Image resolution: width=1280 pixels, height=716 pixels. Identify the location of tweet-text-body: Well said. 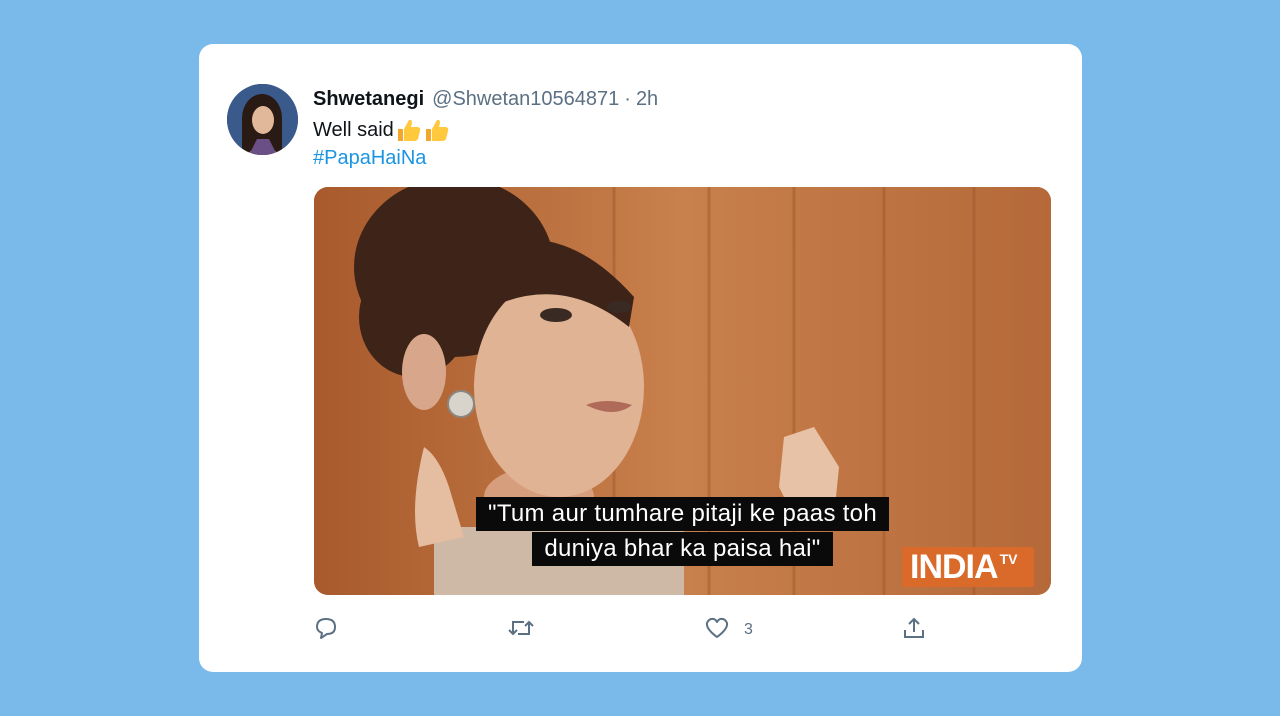
(353, 129).